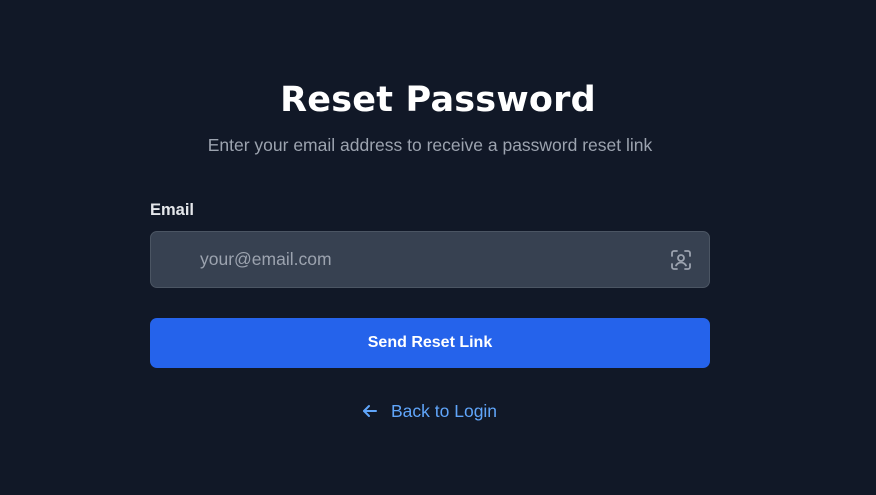  I want to click on arrow-left-icon, so click(370, 411).